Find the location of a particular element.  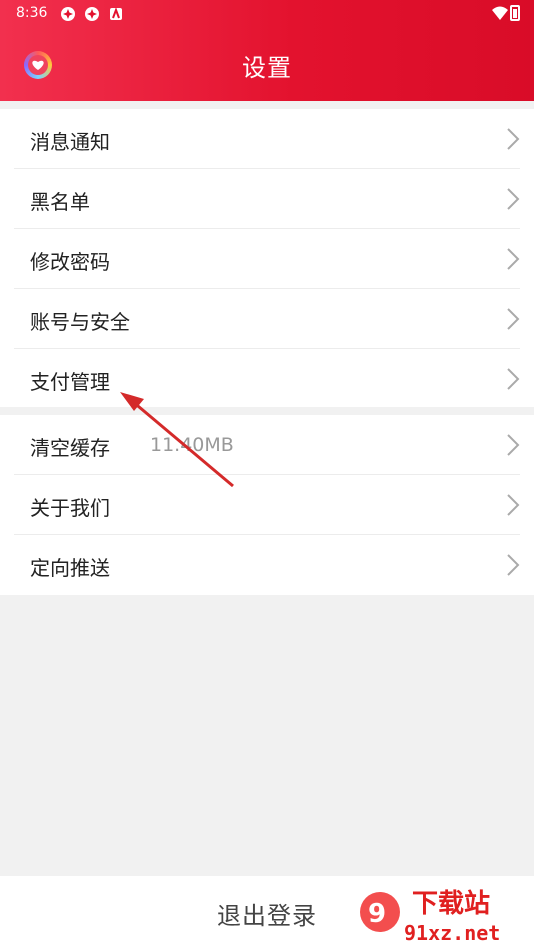

settings-item-label: 黑名单 is located at coordinates (60, 202).